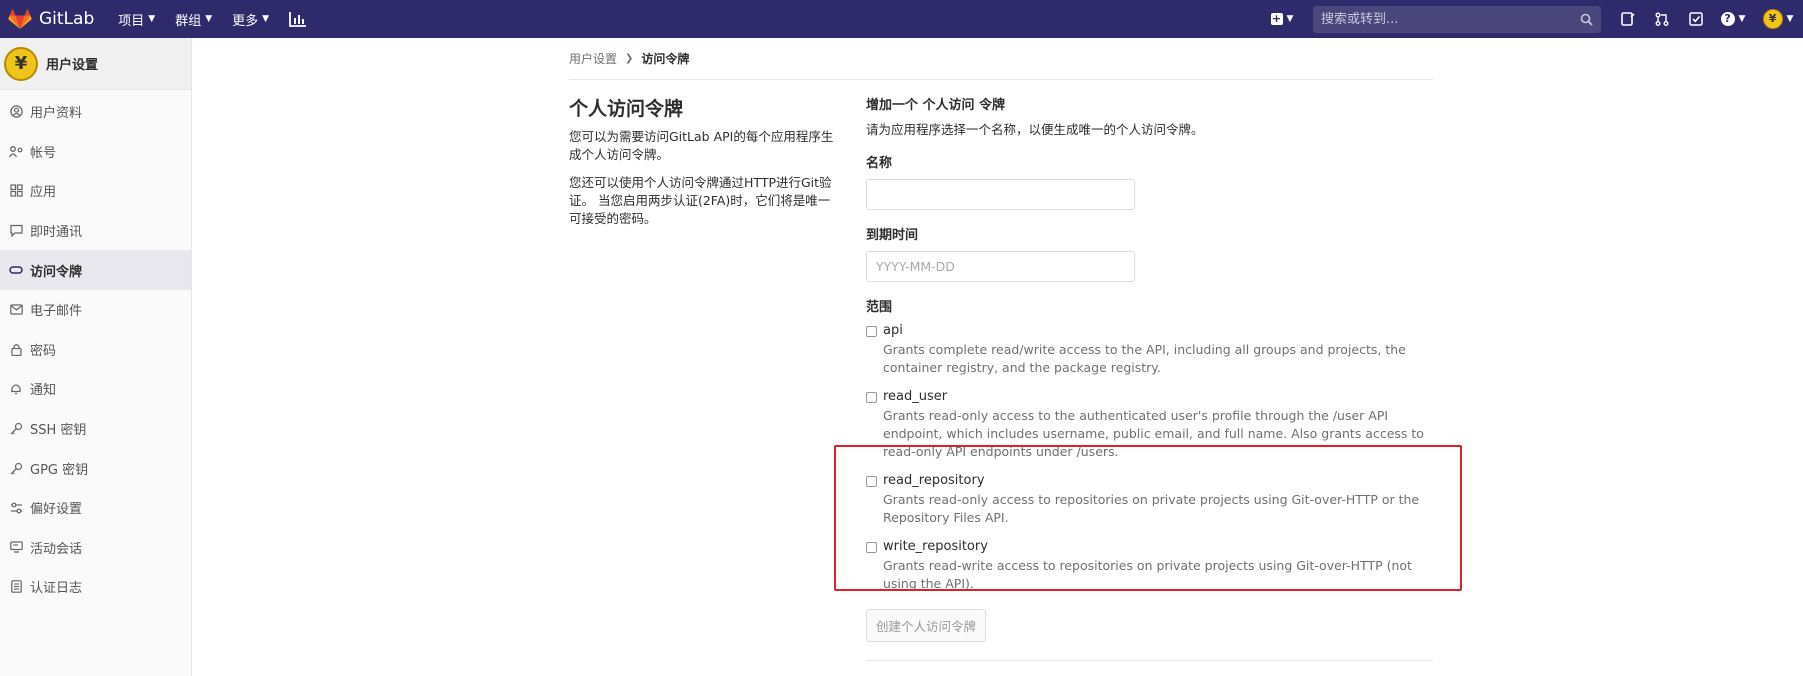  What do you see at coordinates (72, 65) in the screenshot?
I see `sidebar-title: 用户设置` at bounding box center [72, 65].